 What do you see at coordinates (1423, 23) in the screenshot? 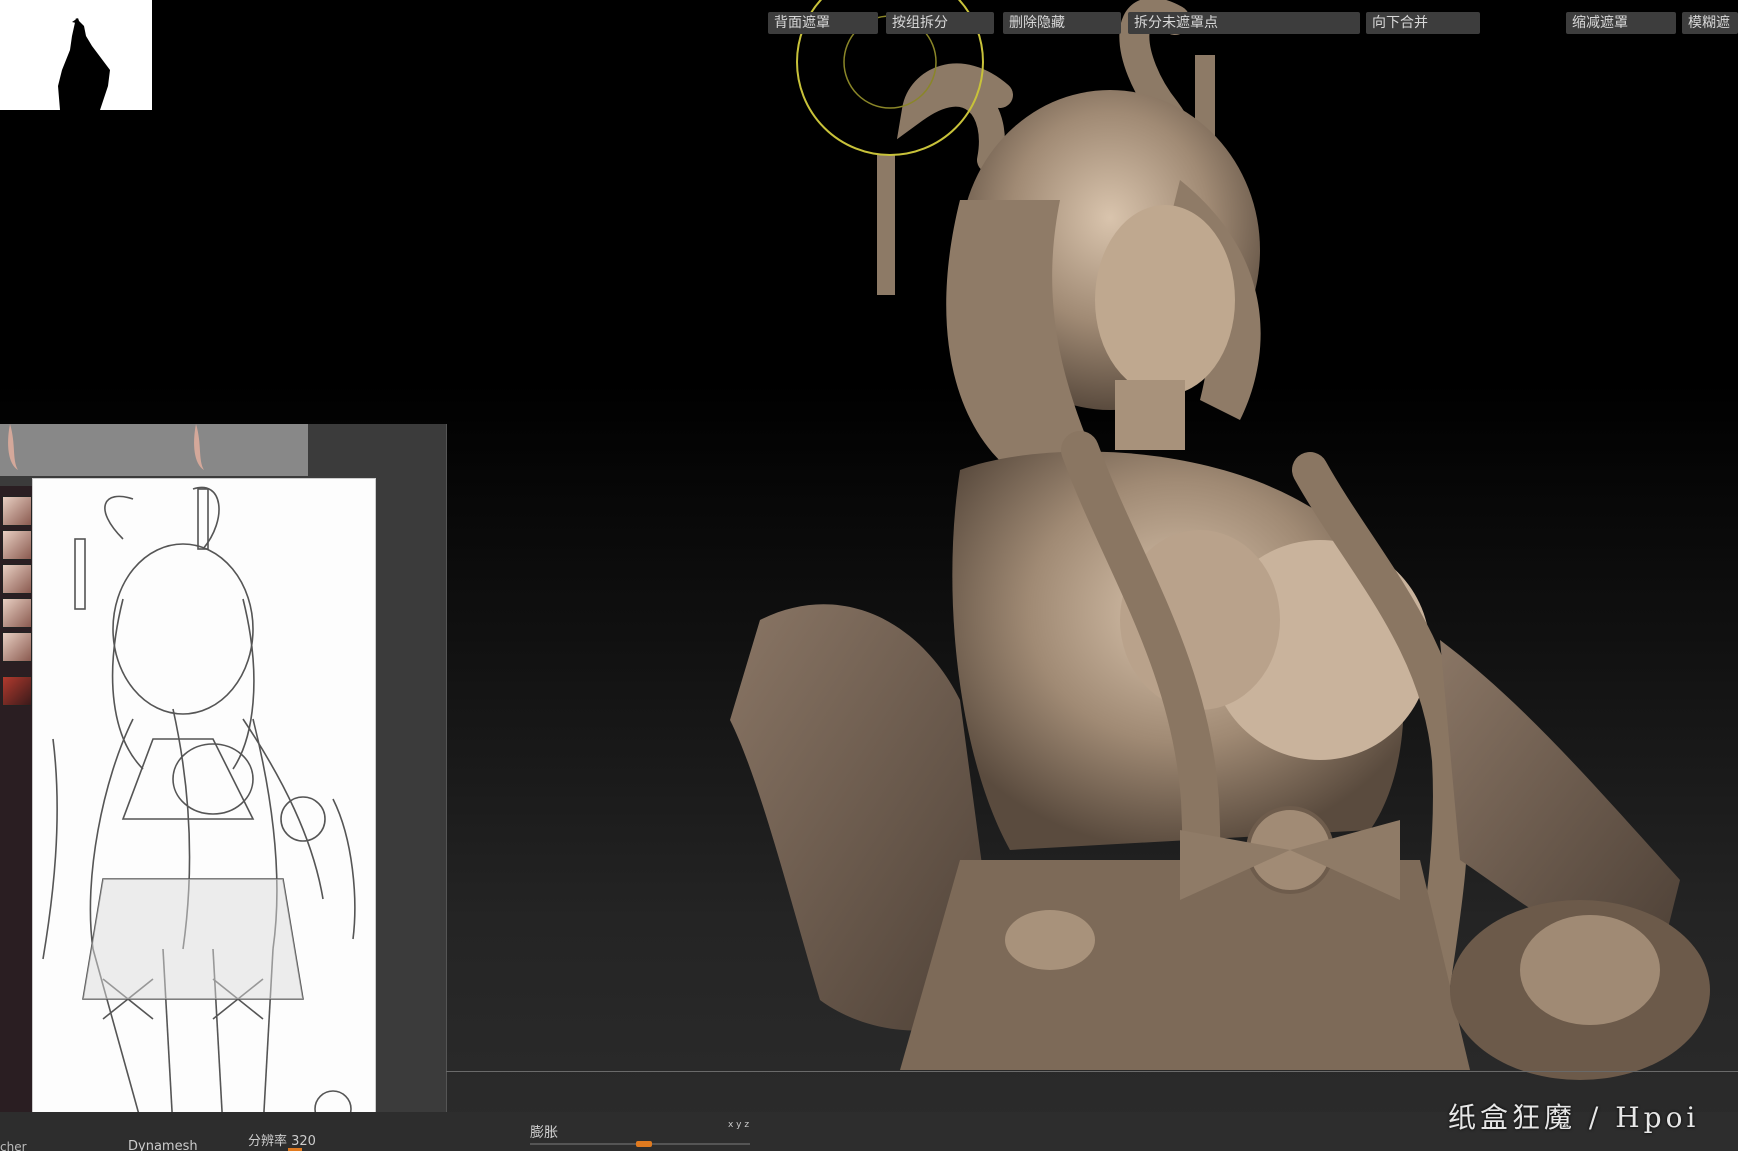
I see `merge-down-button: 向下合并` at bounding box center [1423, 23].